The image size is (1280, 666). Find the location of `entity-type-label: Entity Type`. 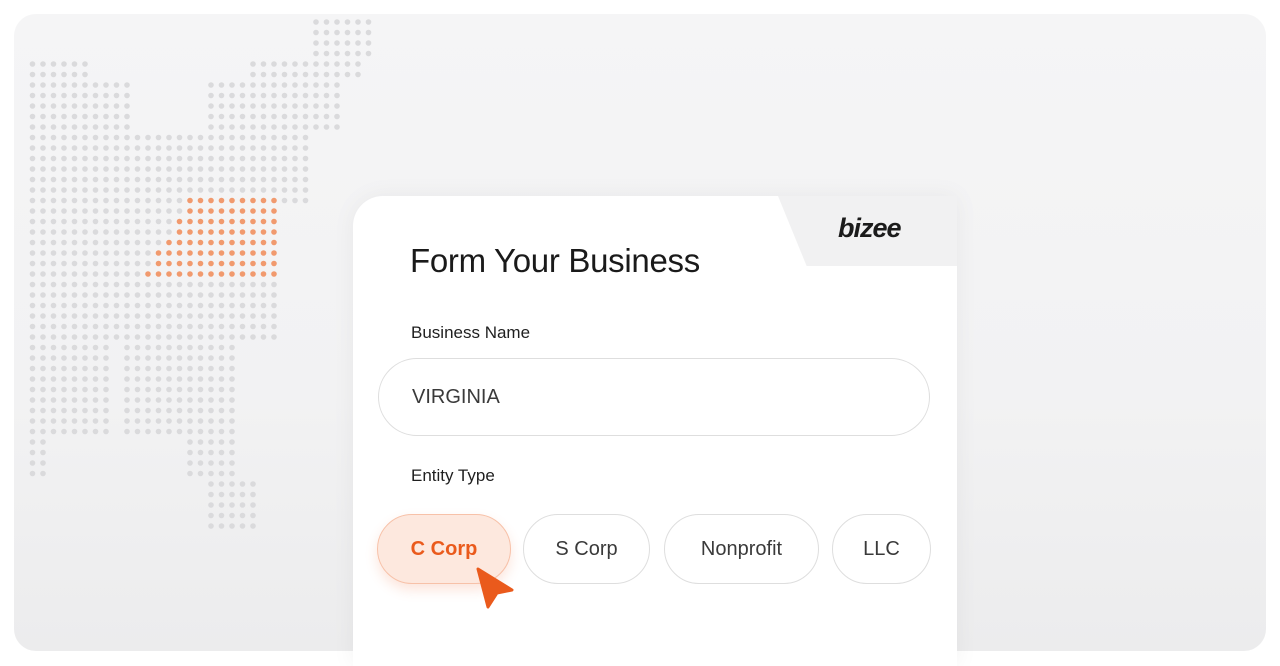

entity-type-label: Entity Type is located at coordinates (453, 475).